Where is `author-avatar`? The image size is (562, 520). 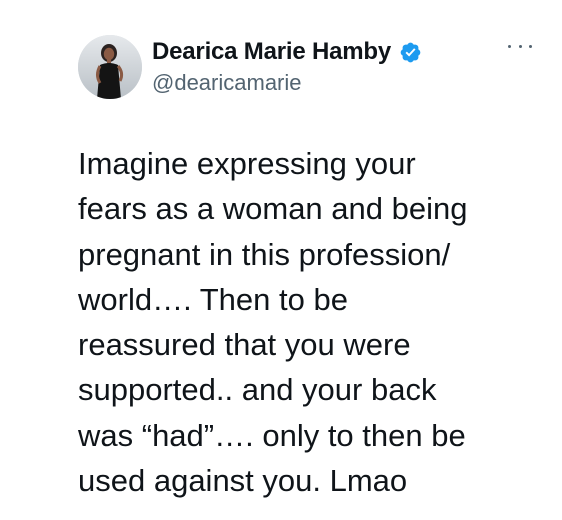 author-avatar is located at coordinates (110, 67).